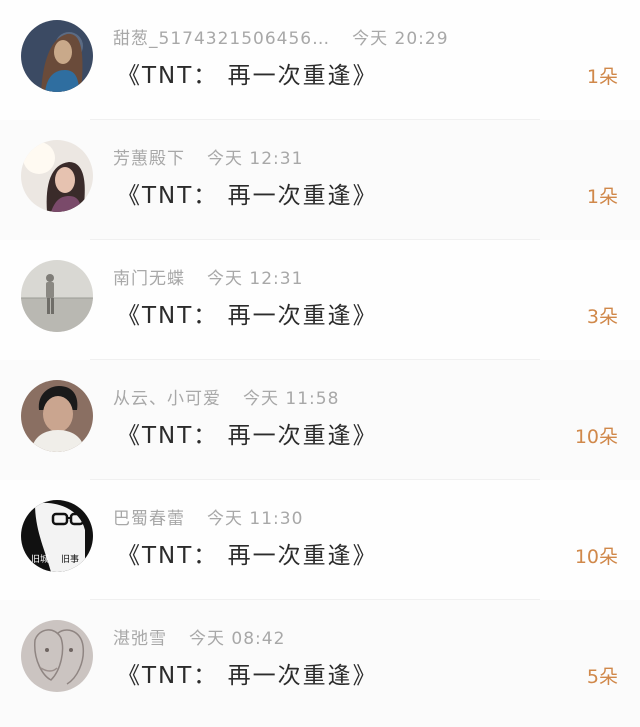  What do you see at coordinates (291, 399) in the screenshot?
I see `timestamp: 今天 11:58` at bounding box center [291, 399].